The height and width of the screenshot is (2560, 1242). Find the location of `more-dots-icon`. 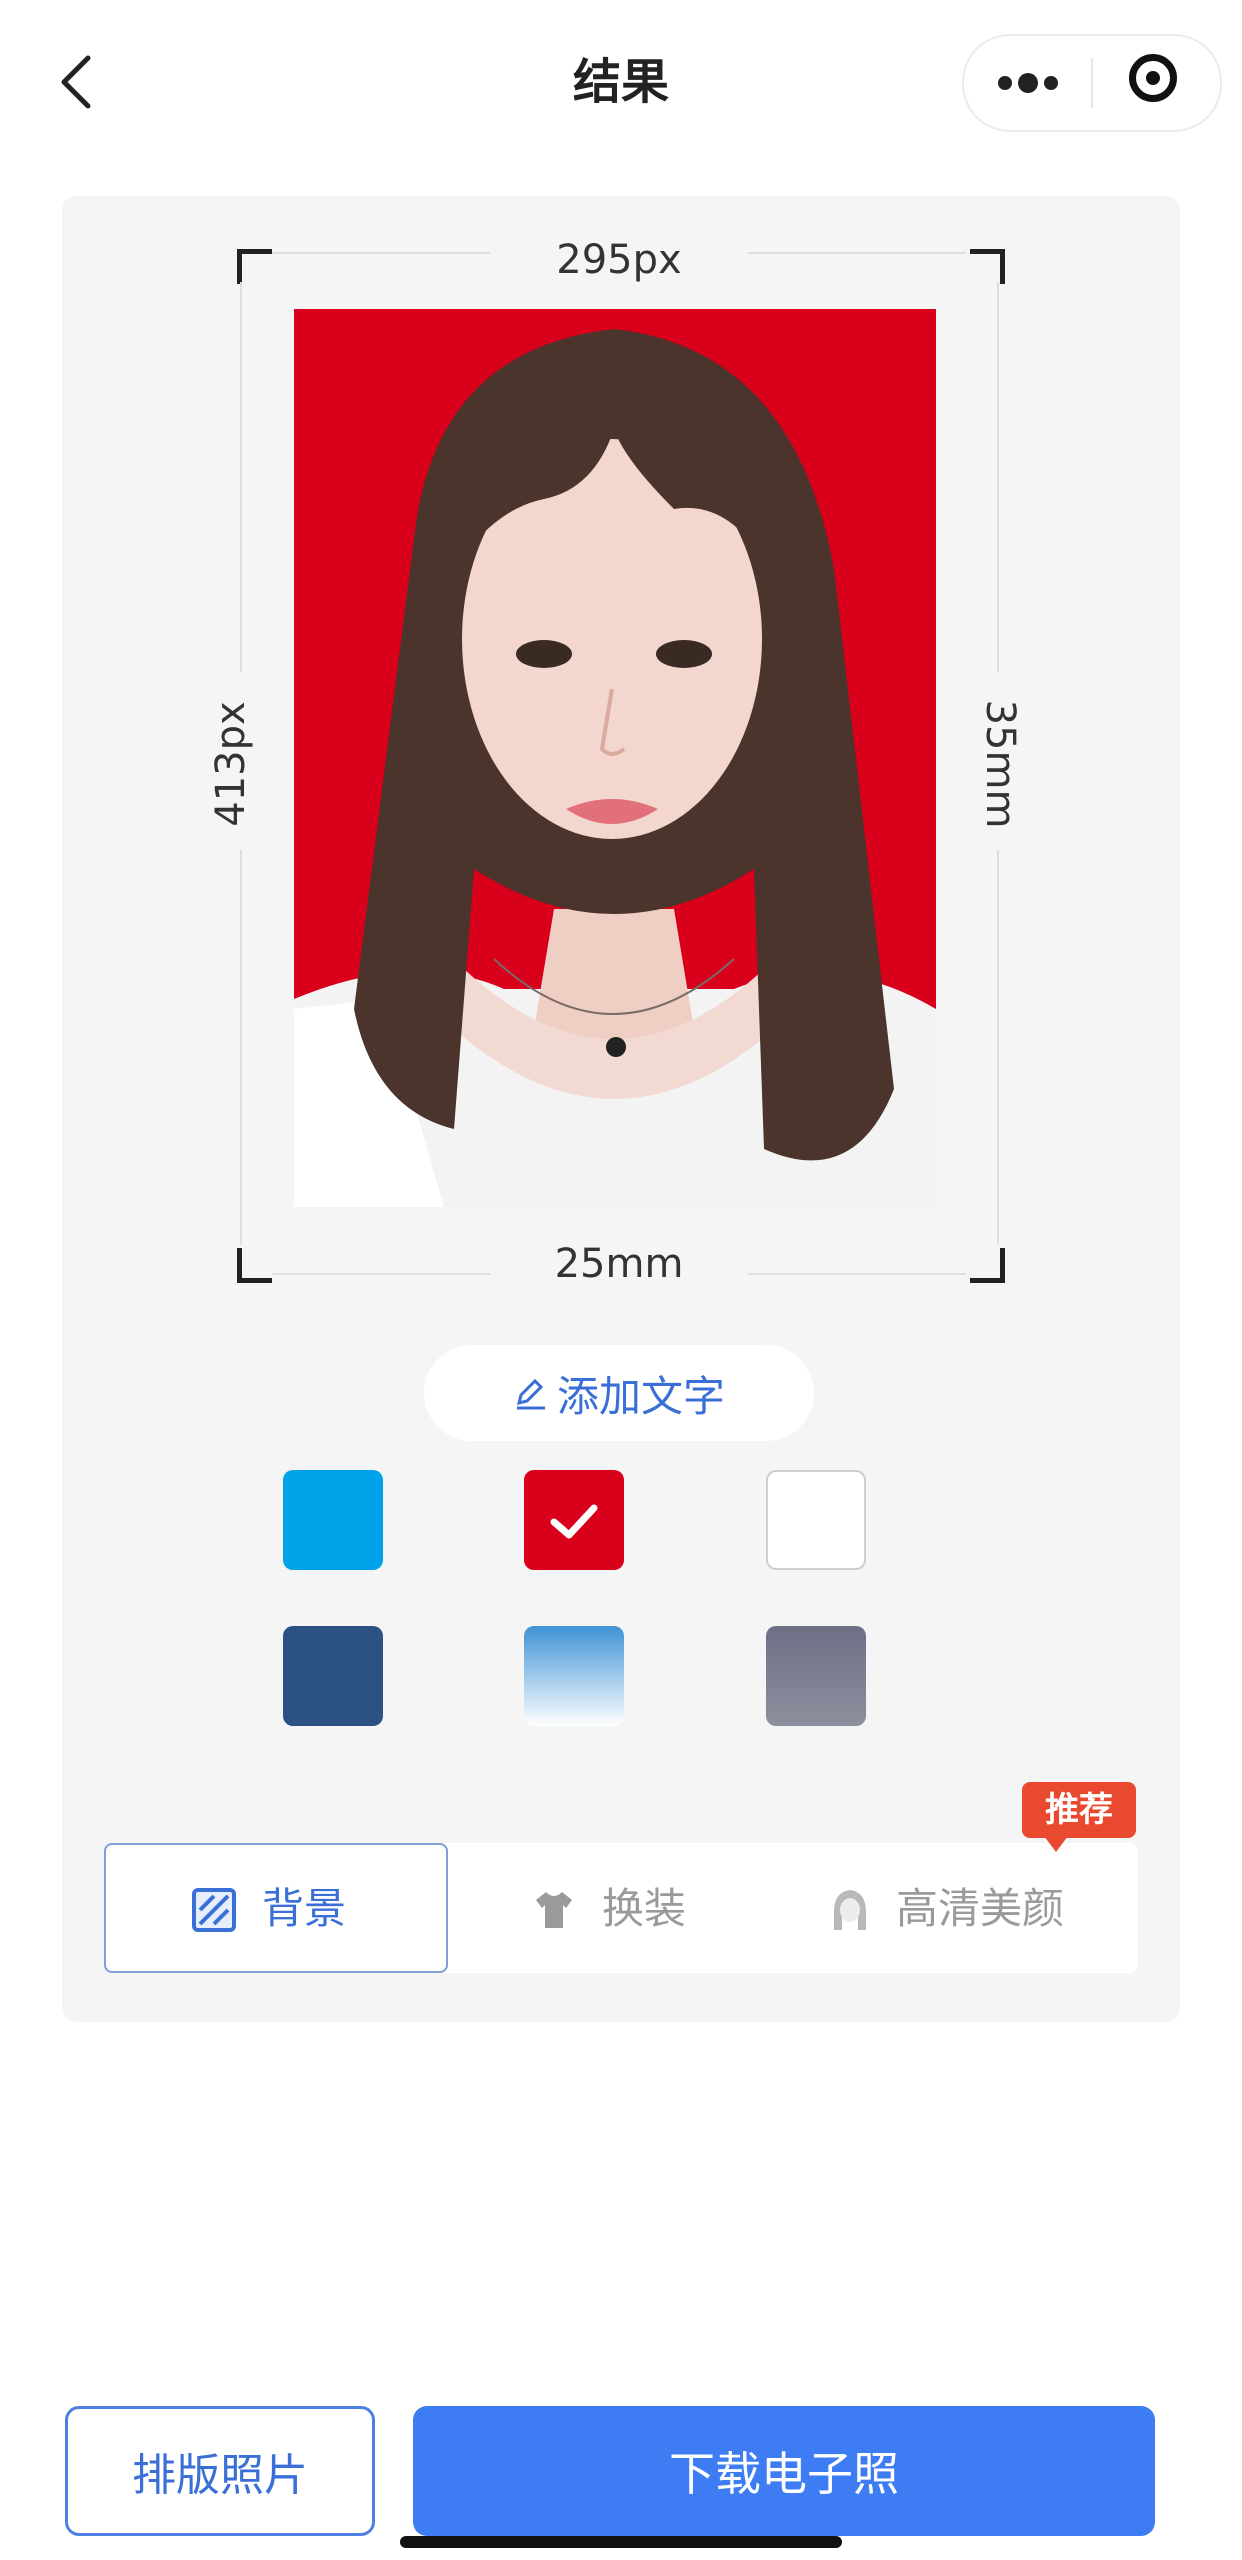

more-dots-icon is located at coordinates (1028, 83).